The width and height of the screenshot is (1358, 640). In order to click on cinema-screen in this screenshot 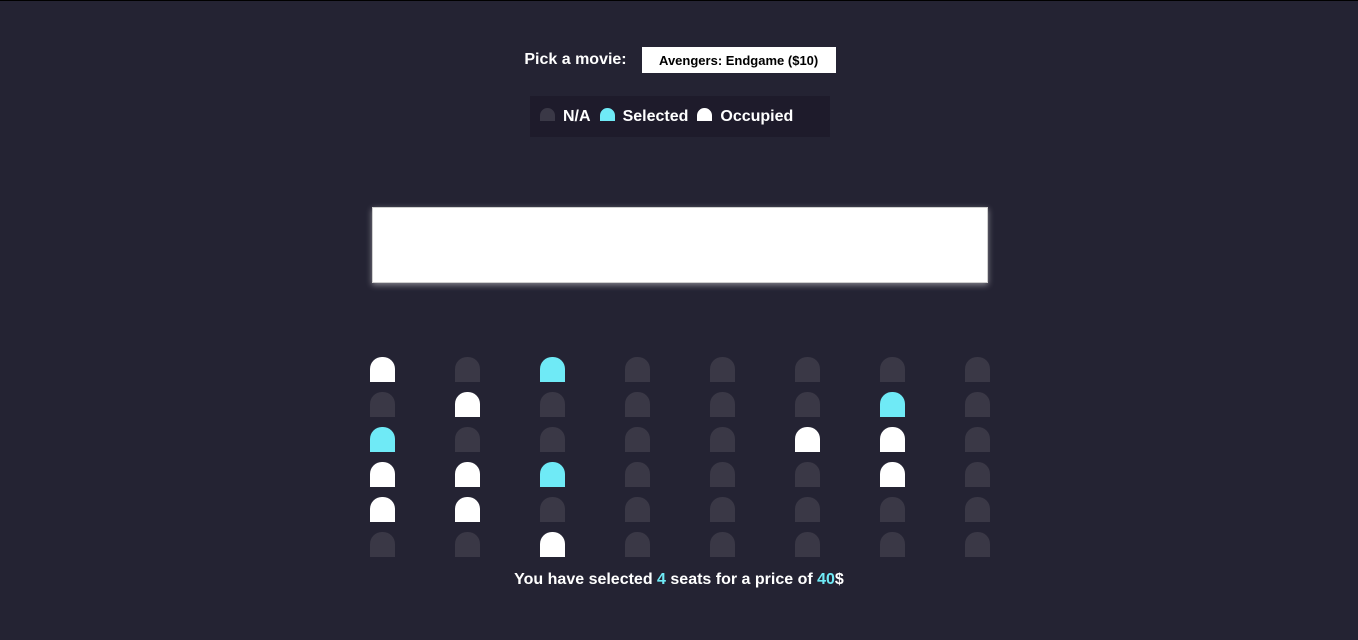, I will do `click(680, 245)`.